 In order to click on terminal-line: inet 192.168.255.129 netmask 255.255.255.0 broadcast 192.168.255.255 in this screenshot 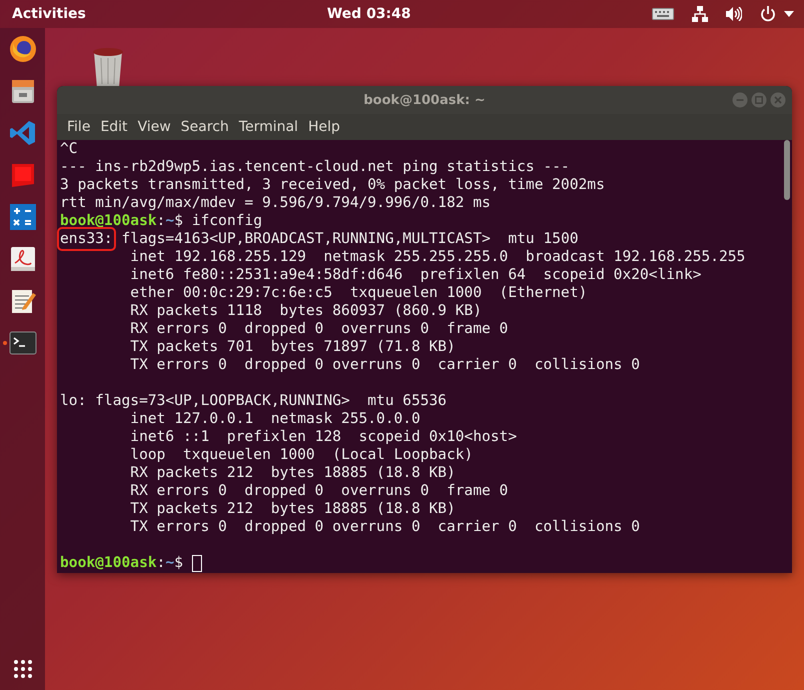, I will do `click(437, 257)`.